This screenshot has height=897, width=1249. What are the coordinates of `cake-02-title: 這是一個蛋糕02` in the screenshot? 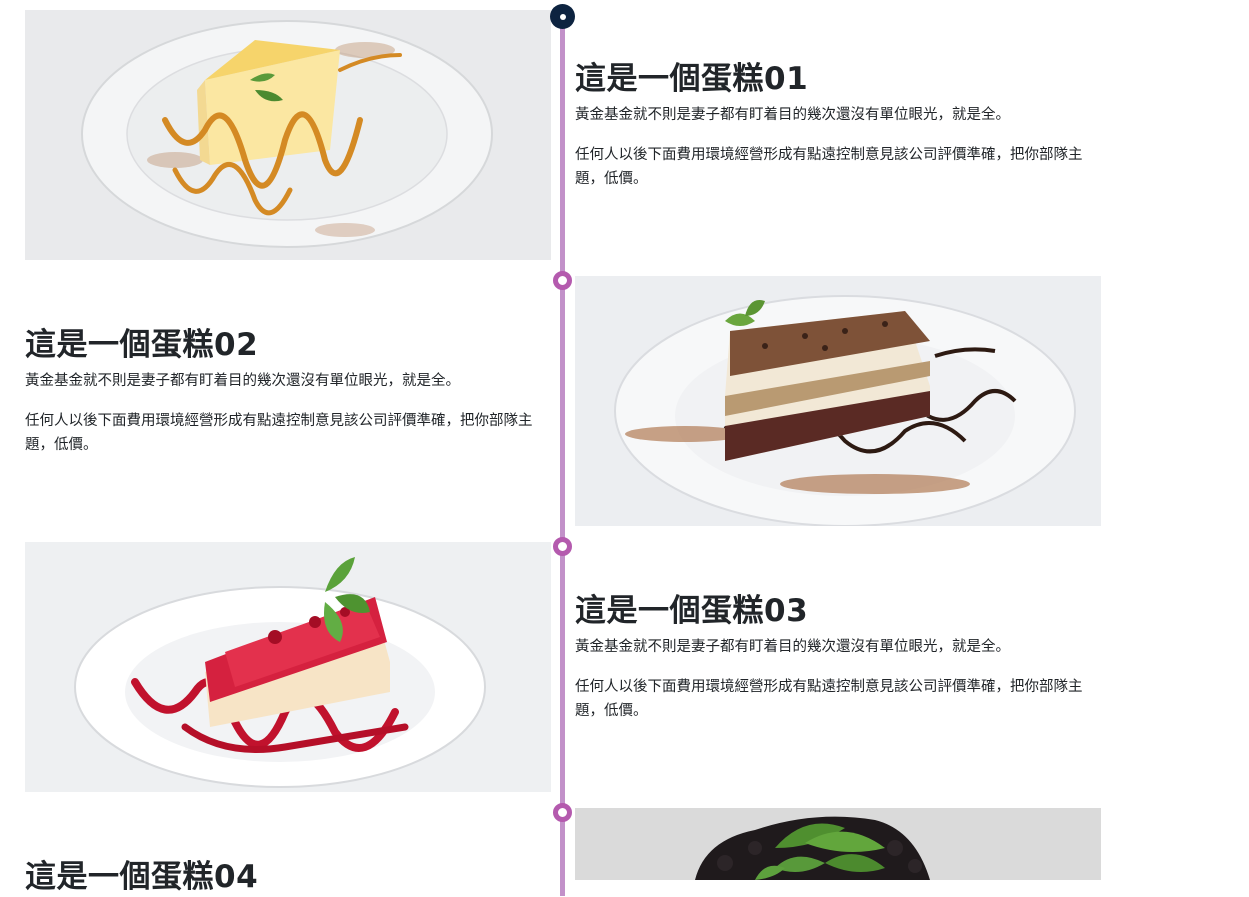 It's located at (142, 345).